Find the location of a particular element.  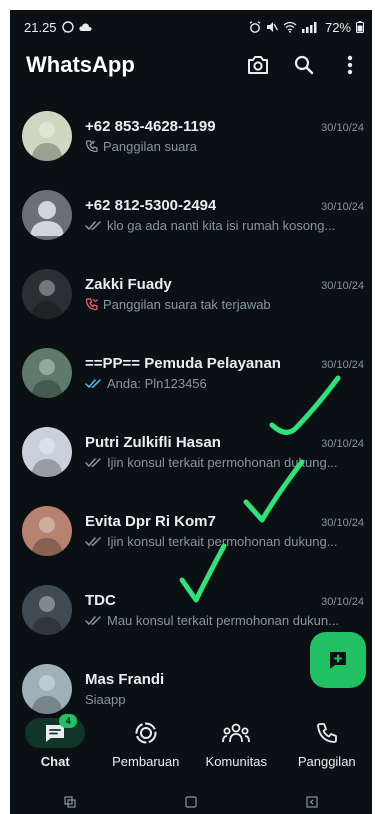

camera-icon is located at coordinates (258, 65).